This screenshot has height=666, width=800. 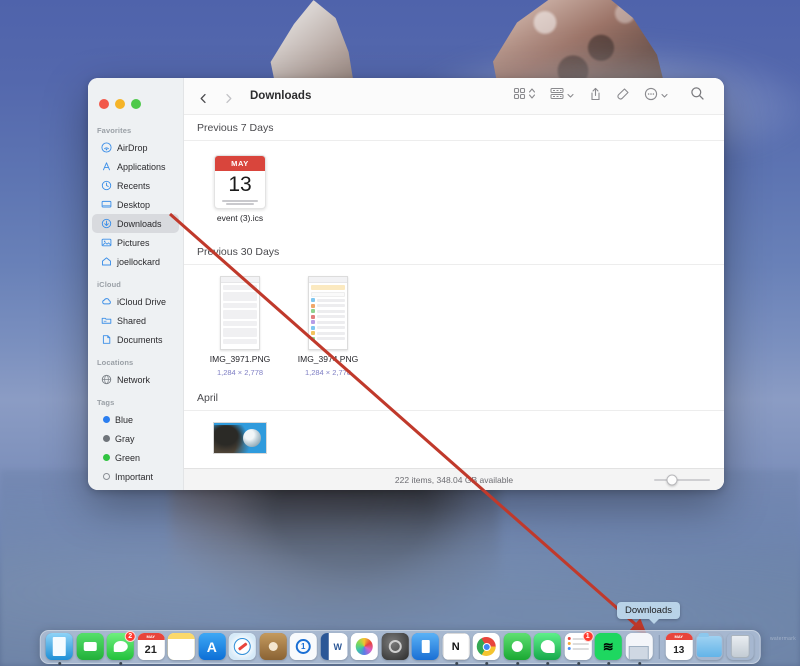 I want to click on dock-item-notes, so click(x=181, y=647).